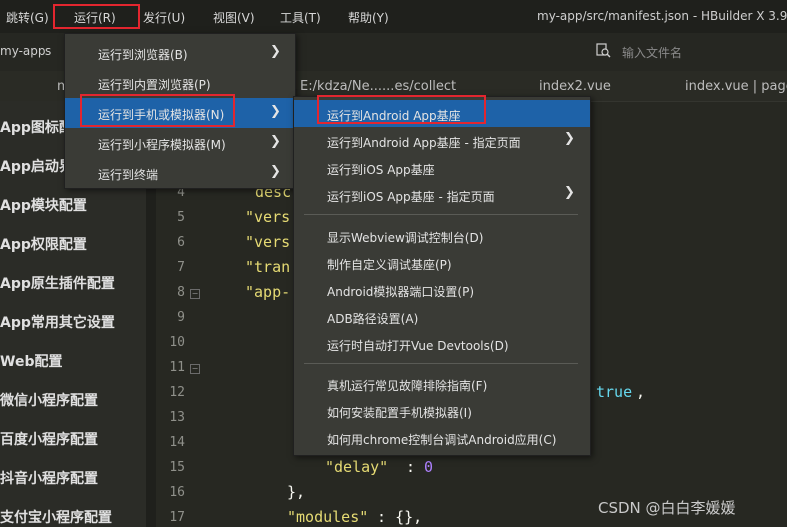 Image resolution: width=787 pixels, height=527 pixels. Describe the element at coordinates (143, 55) in the screenshot. I see `menu-item-label: 运行到浏览器(B)` at that location.